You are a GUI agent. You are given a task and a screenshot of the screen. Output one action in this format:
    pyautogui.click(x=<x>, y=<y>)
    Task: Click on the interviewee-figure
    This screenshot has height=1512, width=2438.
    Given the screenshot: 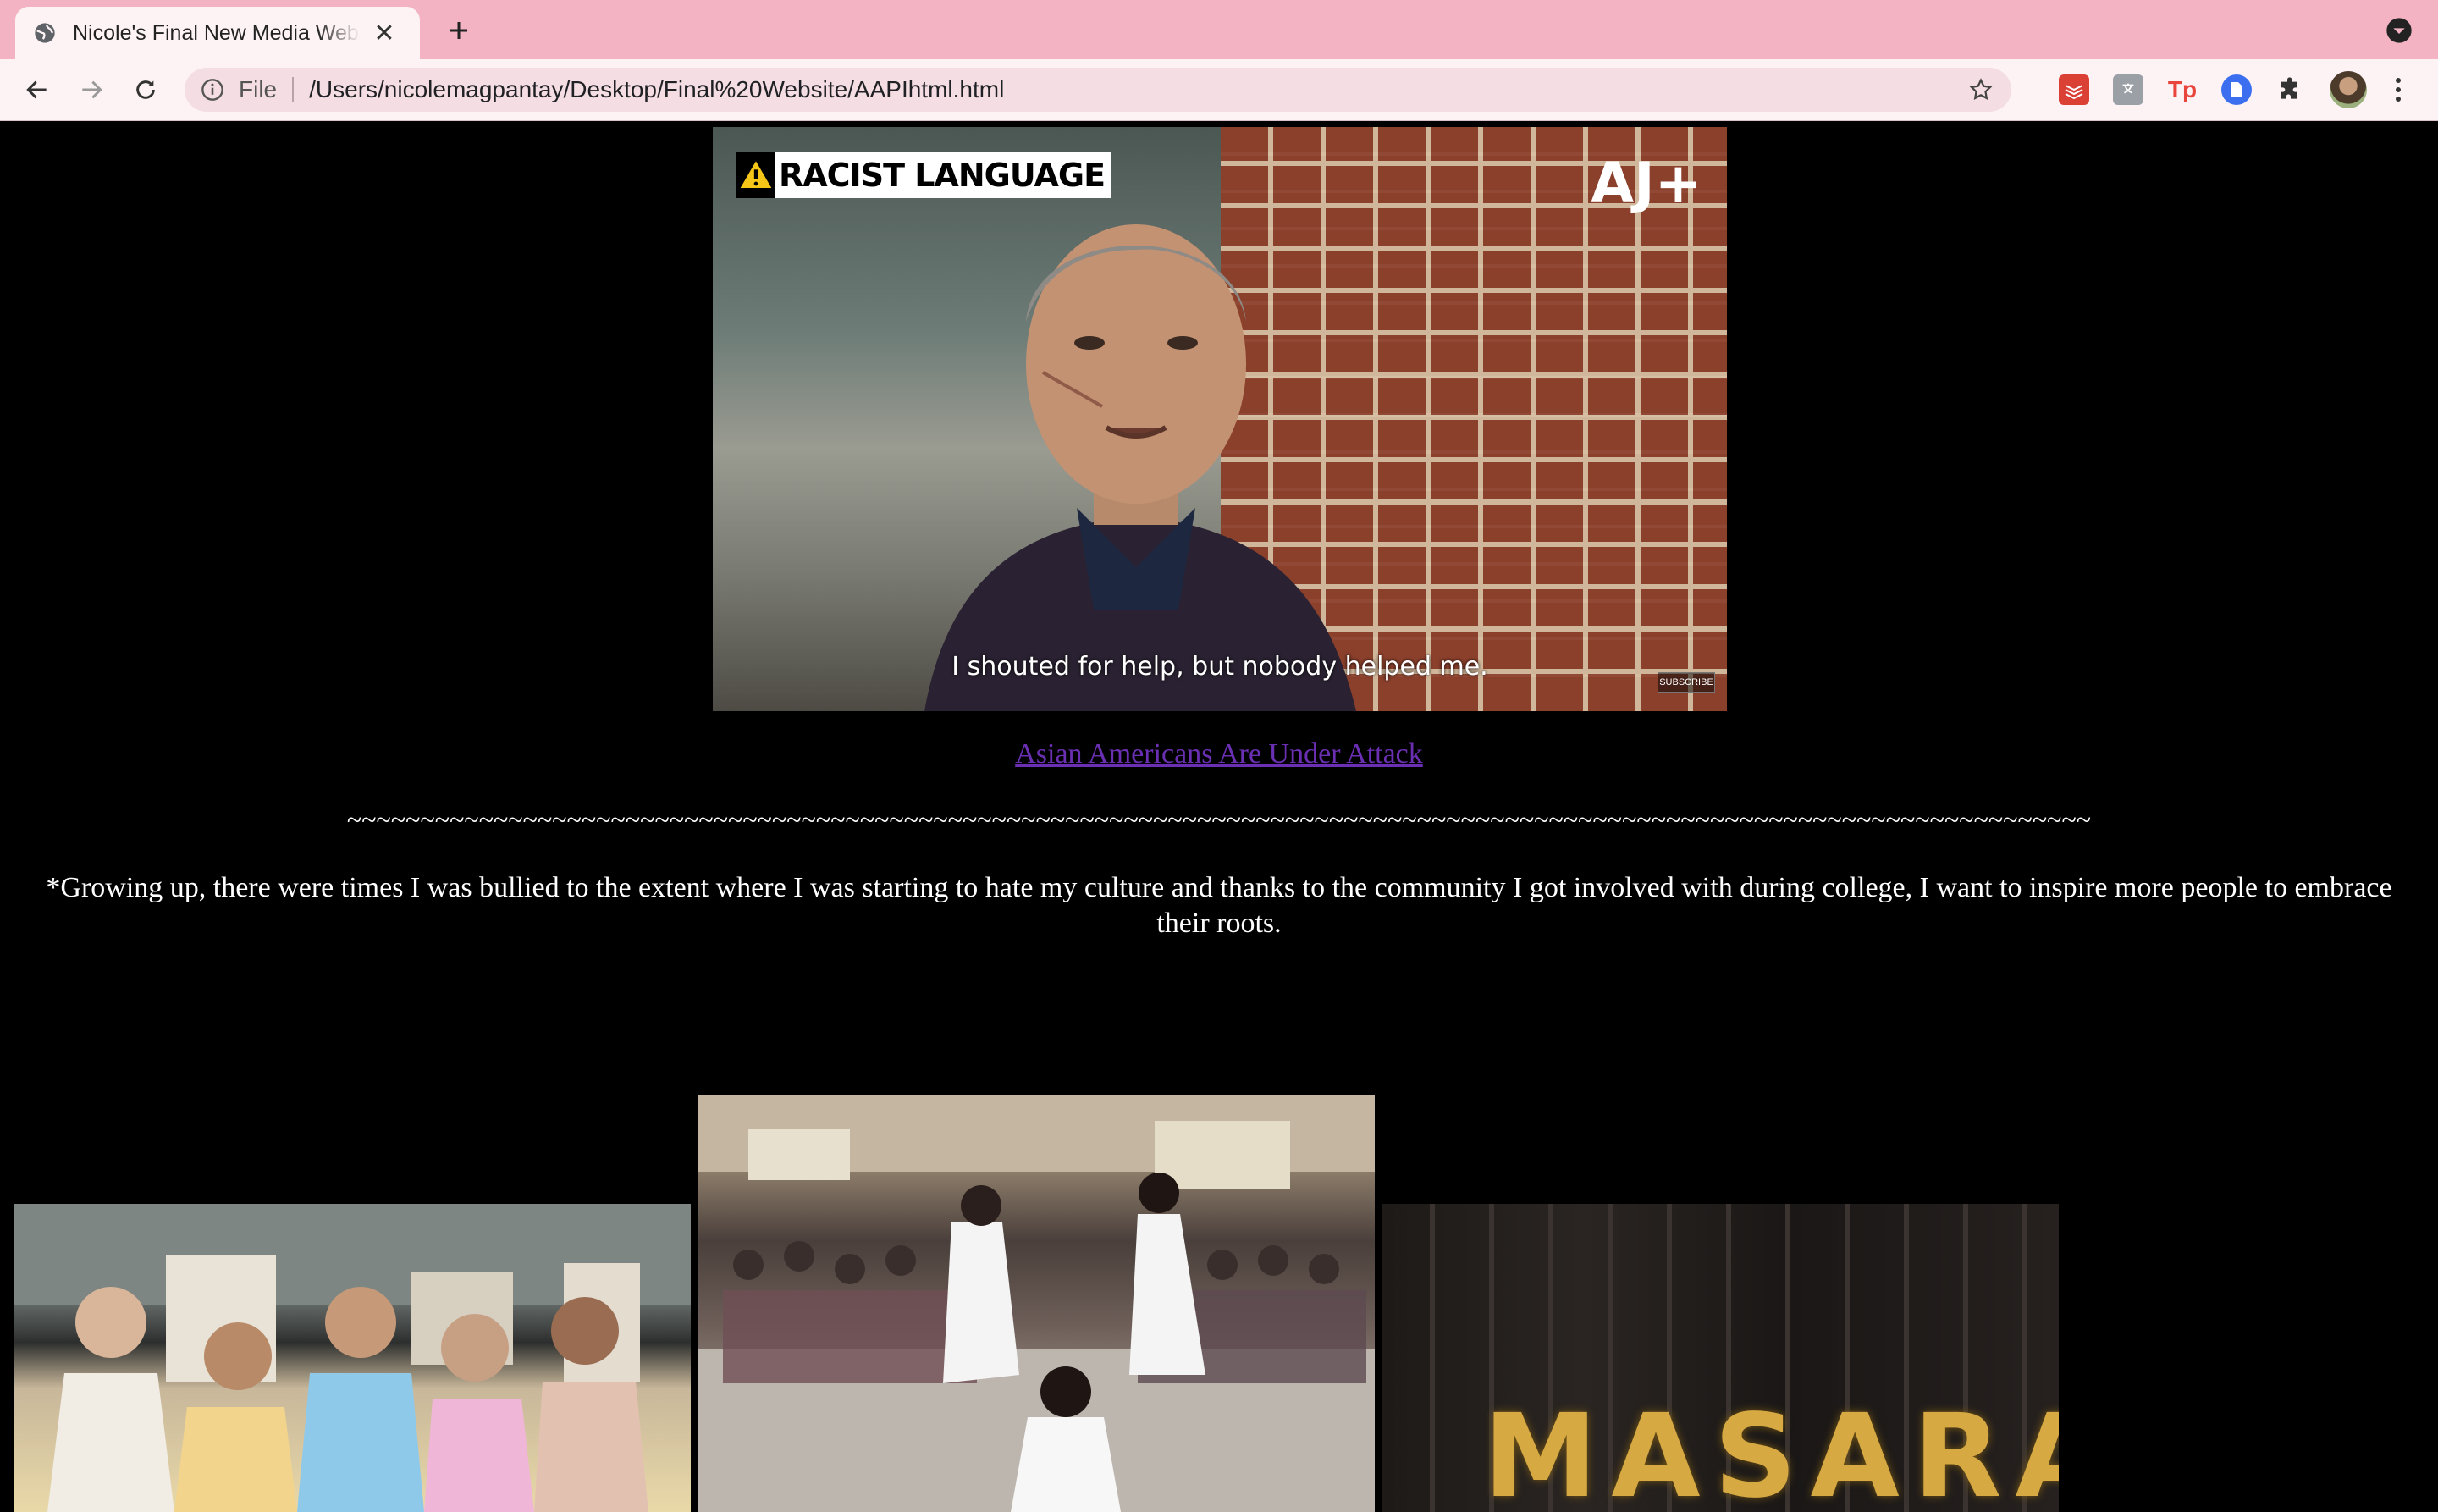 What is the action you would take?
    pyautogui.click(x=1140, y=467)
    